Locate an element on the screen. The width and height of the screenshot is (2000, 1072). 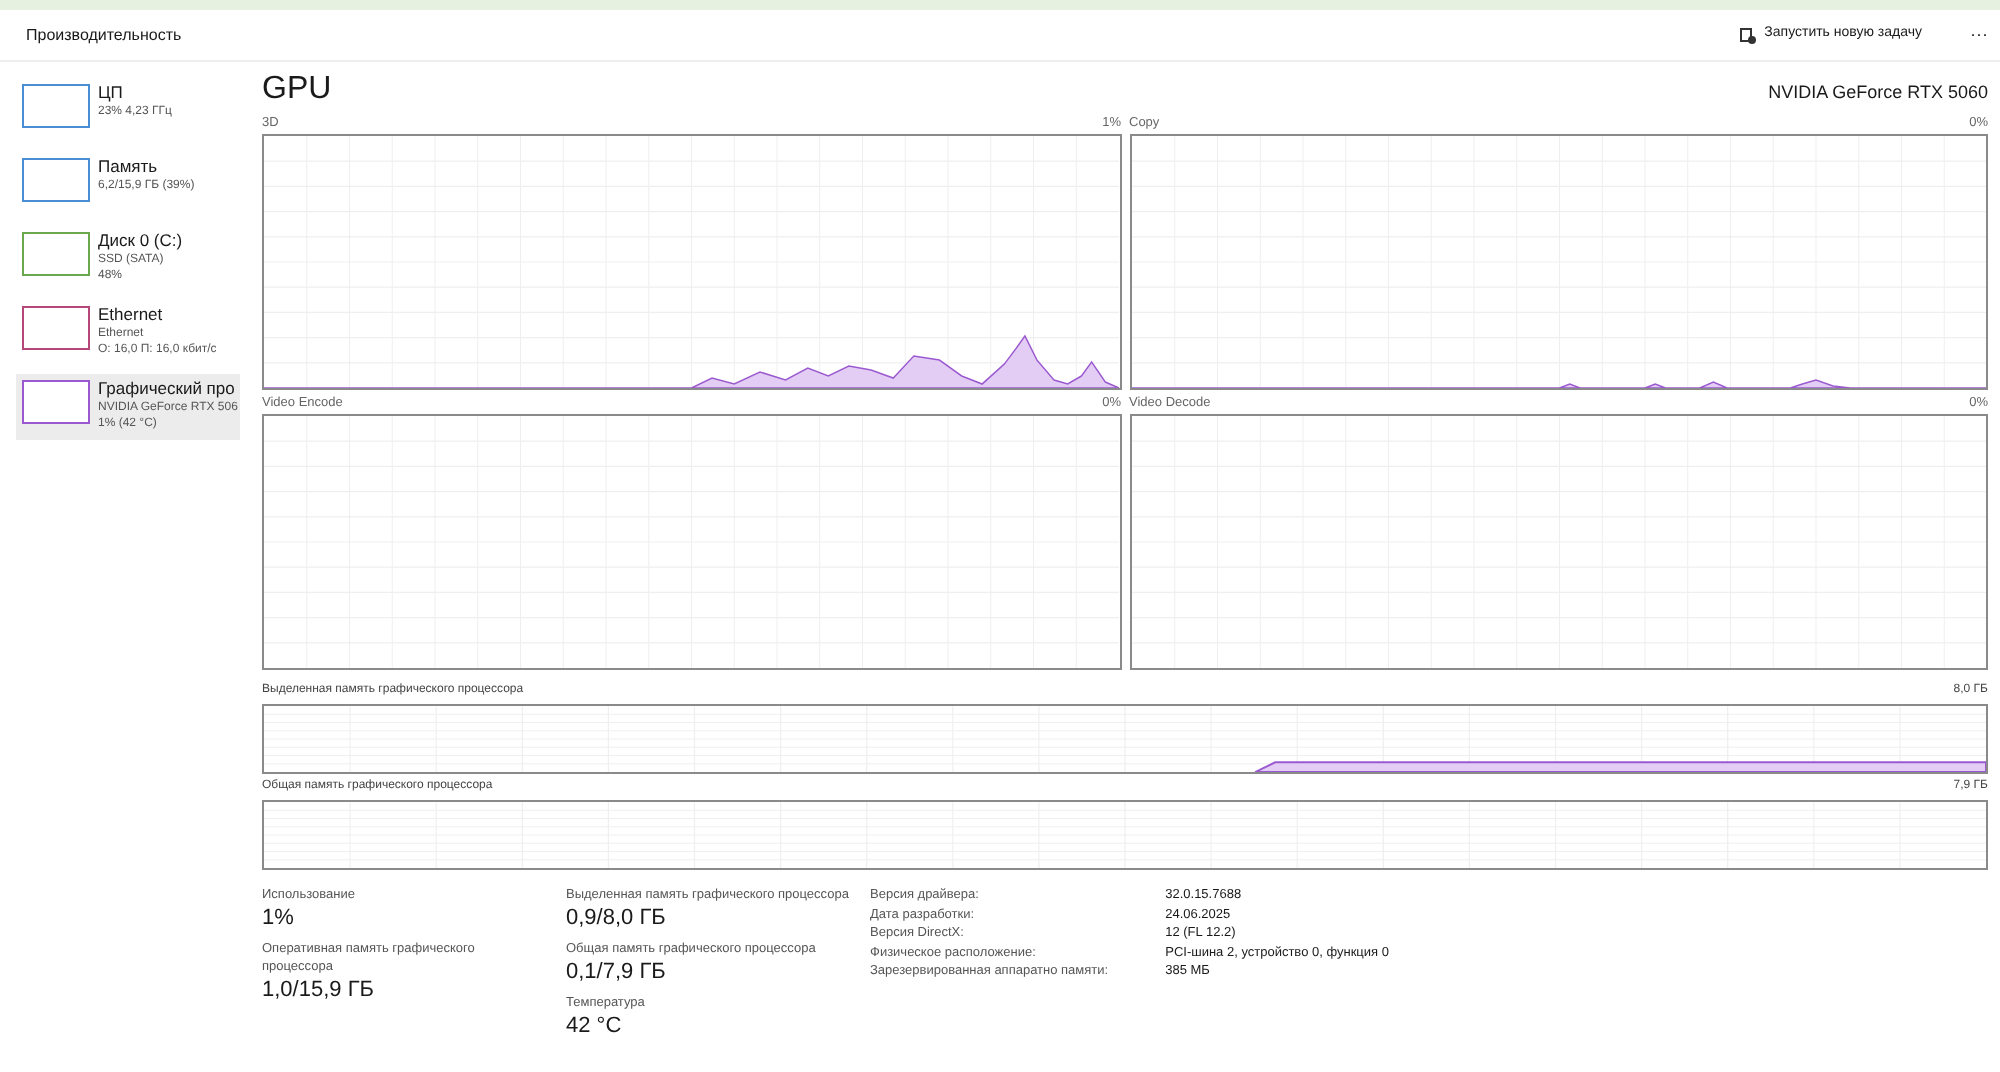
stat-value: 42 °C is located at coordinates (595, 1027).